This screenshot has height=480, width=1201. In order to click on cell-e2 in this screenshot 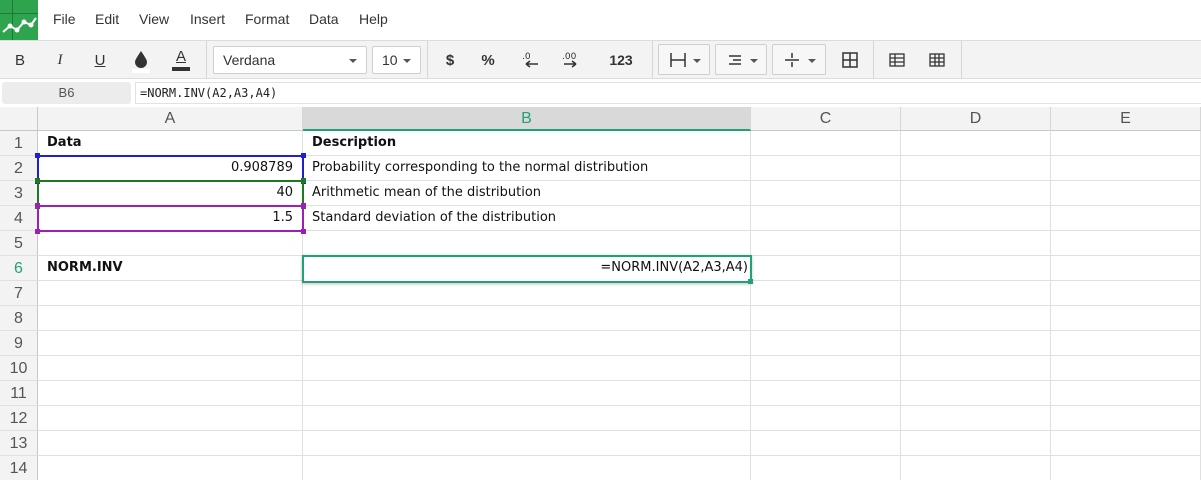, I will do `click(1126, 168)`.